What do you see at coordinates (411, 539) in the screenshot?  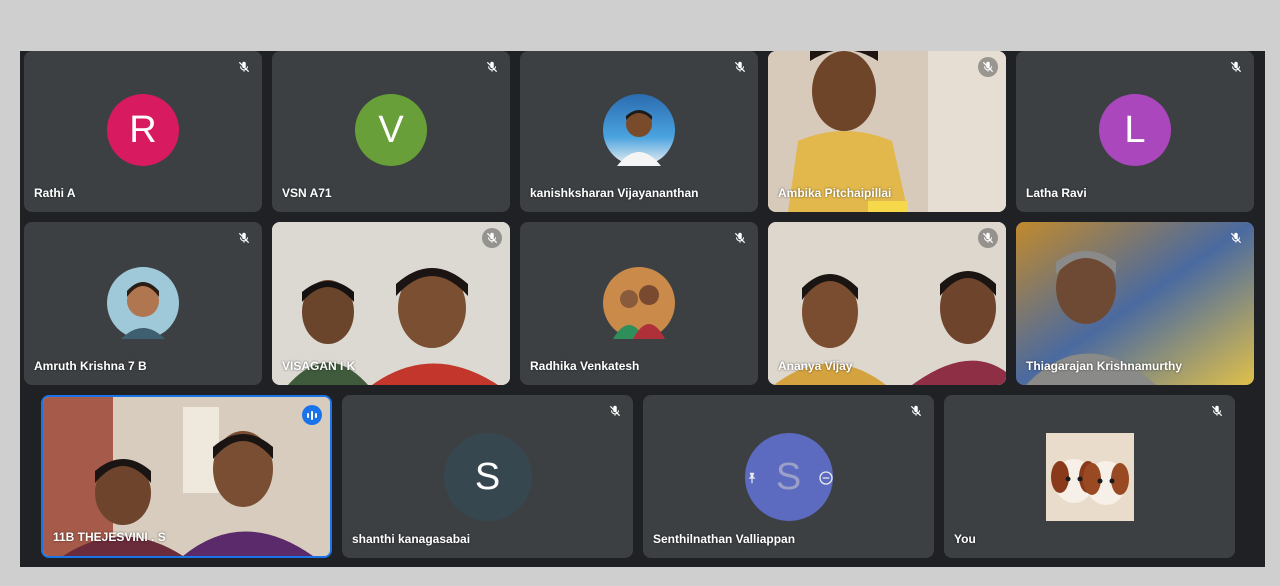 I see `participant-name: shanthi kanagasabai` at bounding box center [411, 539].